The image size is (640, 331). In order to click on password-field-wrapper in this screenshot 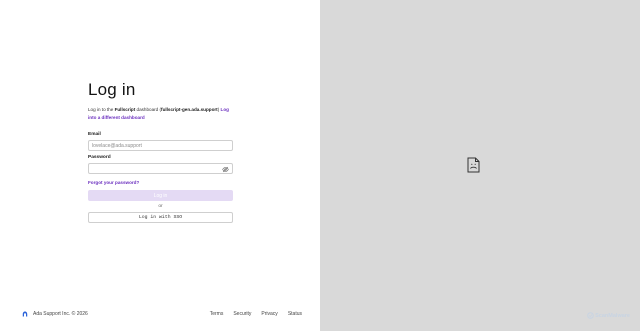, I will do `click(160, 168)`.